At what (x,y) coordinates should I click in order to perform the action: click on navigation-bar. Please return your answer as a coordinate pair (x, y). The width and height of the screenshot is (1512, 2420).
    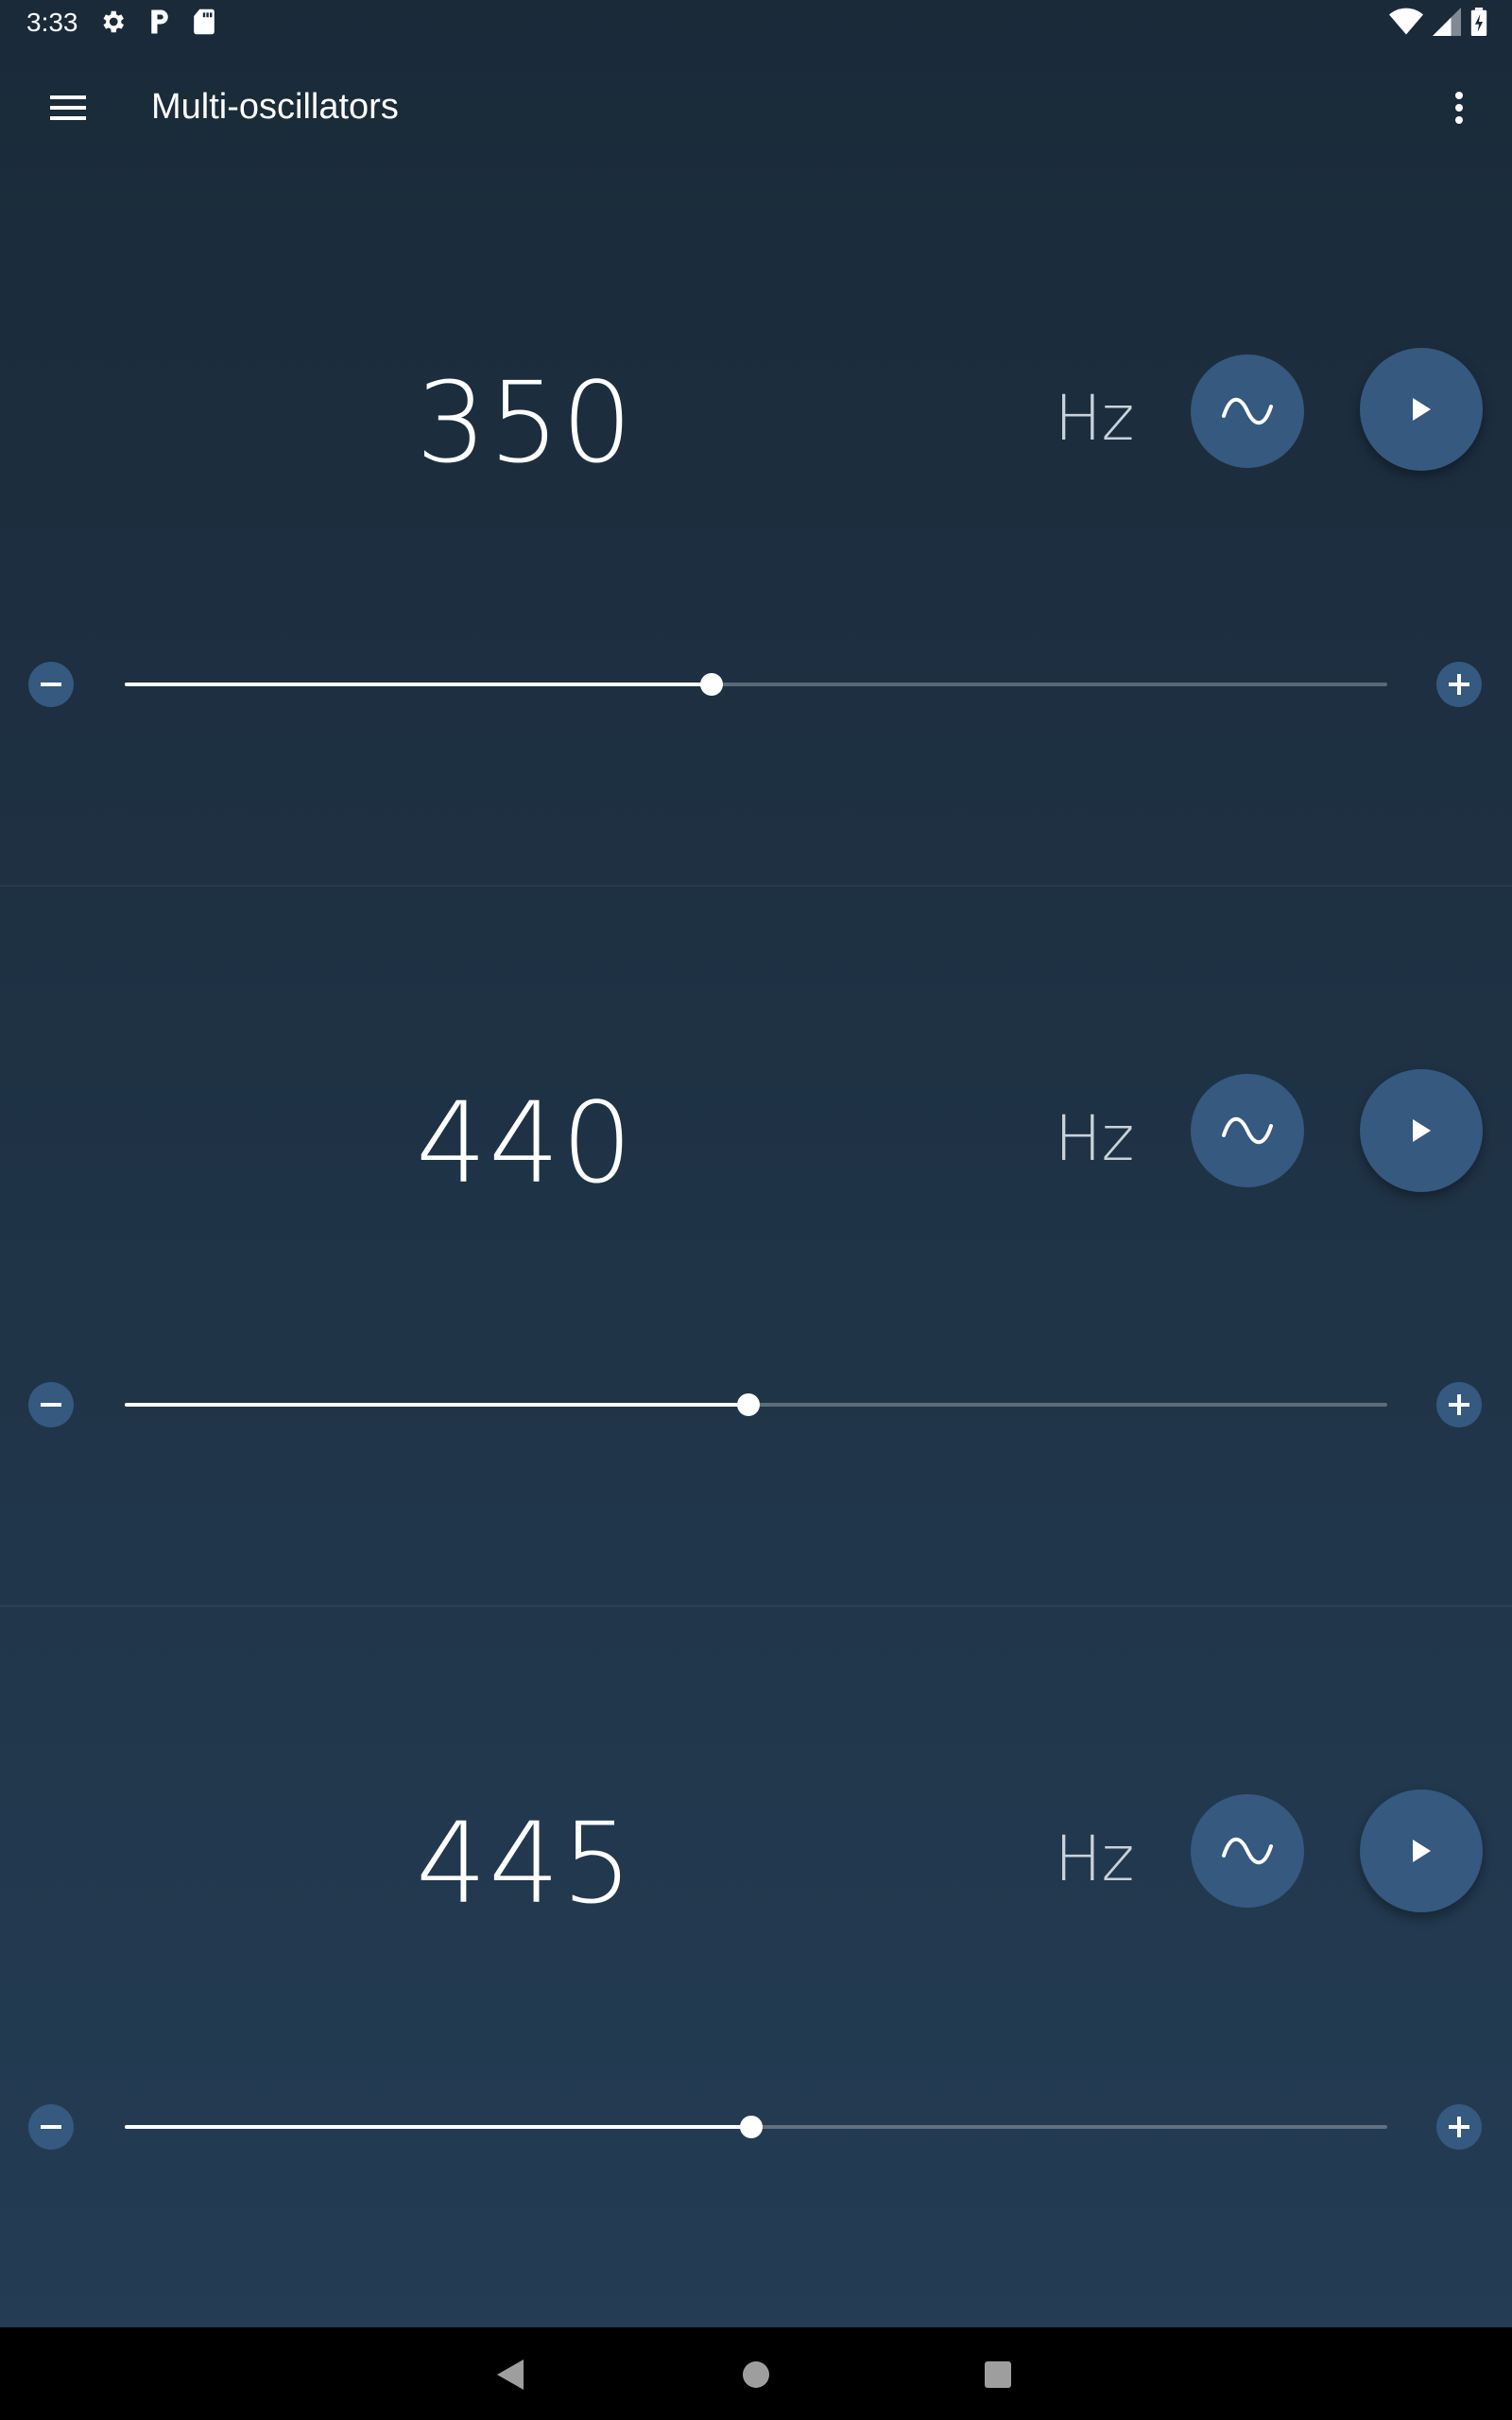
    Looking at the image, I should click on (756, 2373).